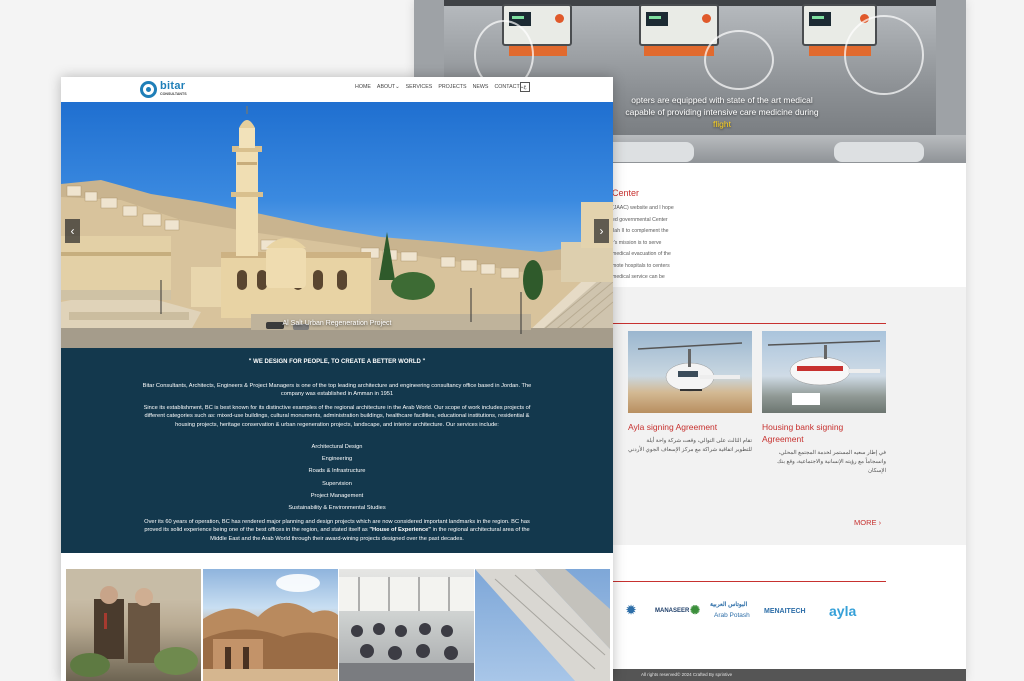  What do you see at coordinates (337, 508) in the screenshot?
I see `service-item: Sustainability & Environmental Studies` at bounding box center [337, 508].